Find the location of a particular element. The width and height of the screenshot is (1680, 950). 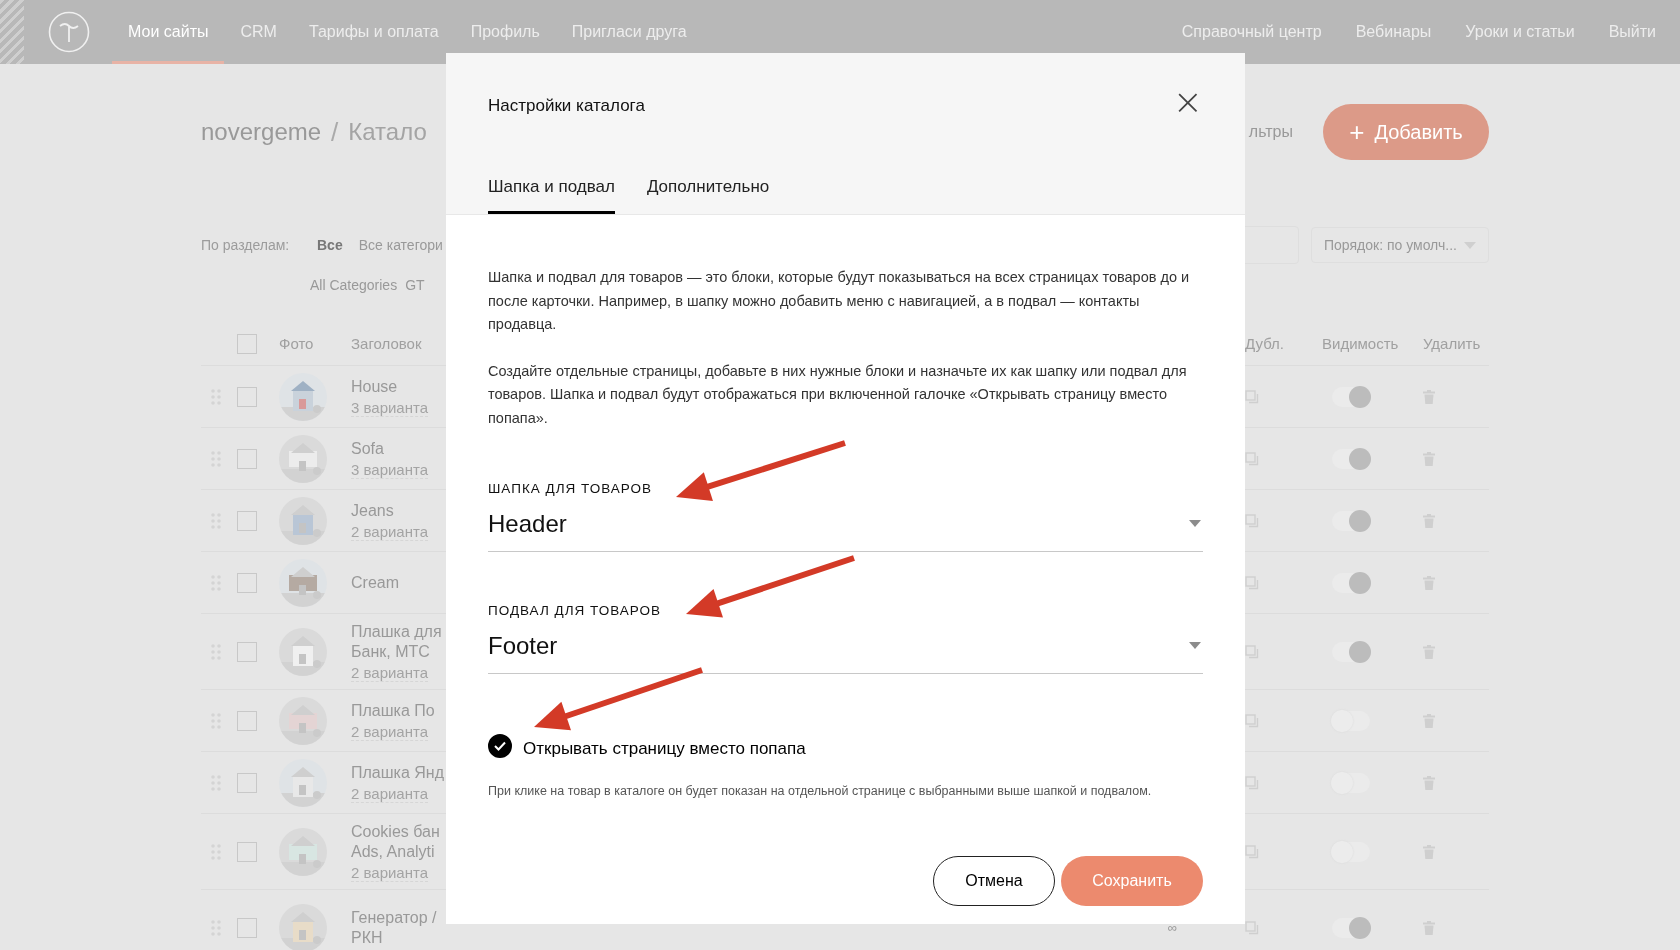

tab: Шапка и подвал is located at coordinates (551, 195).